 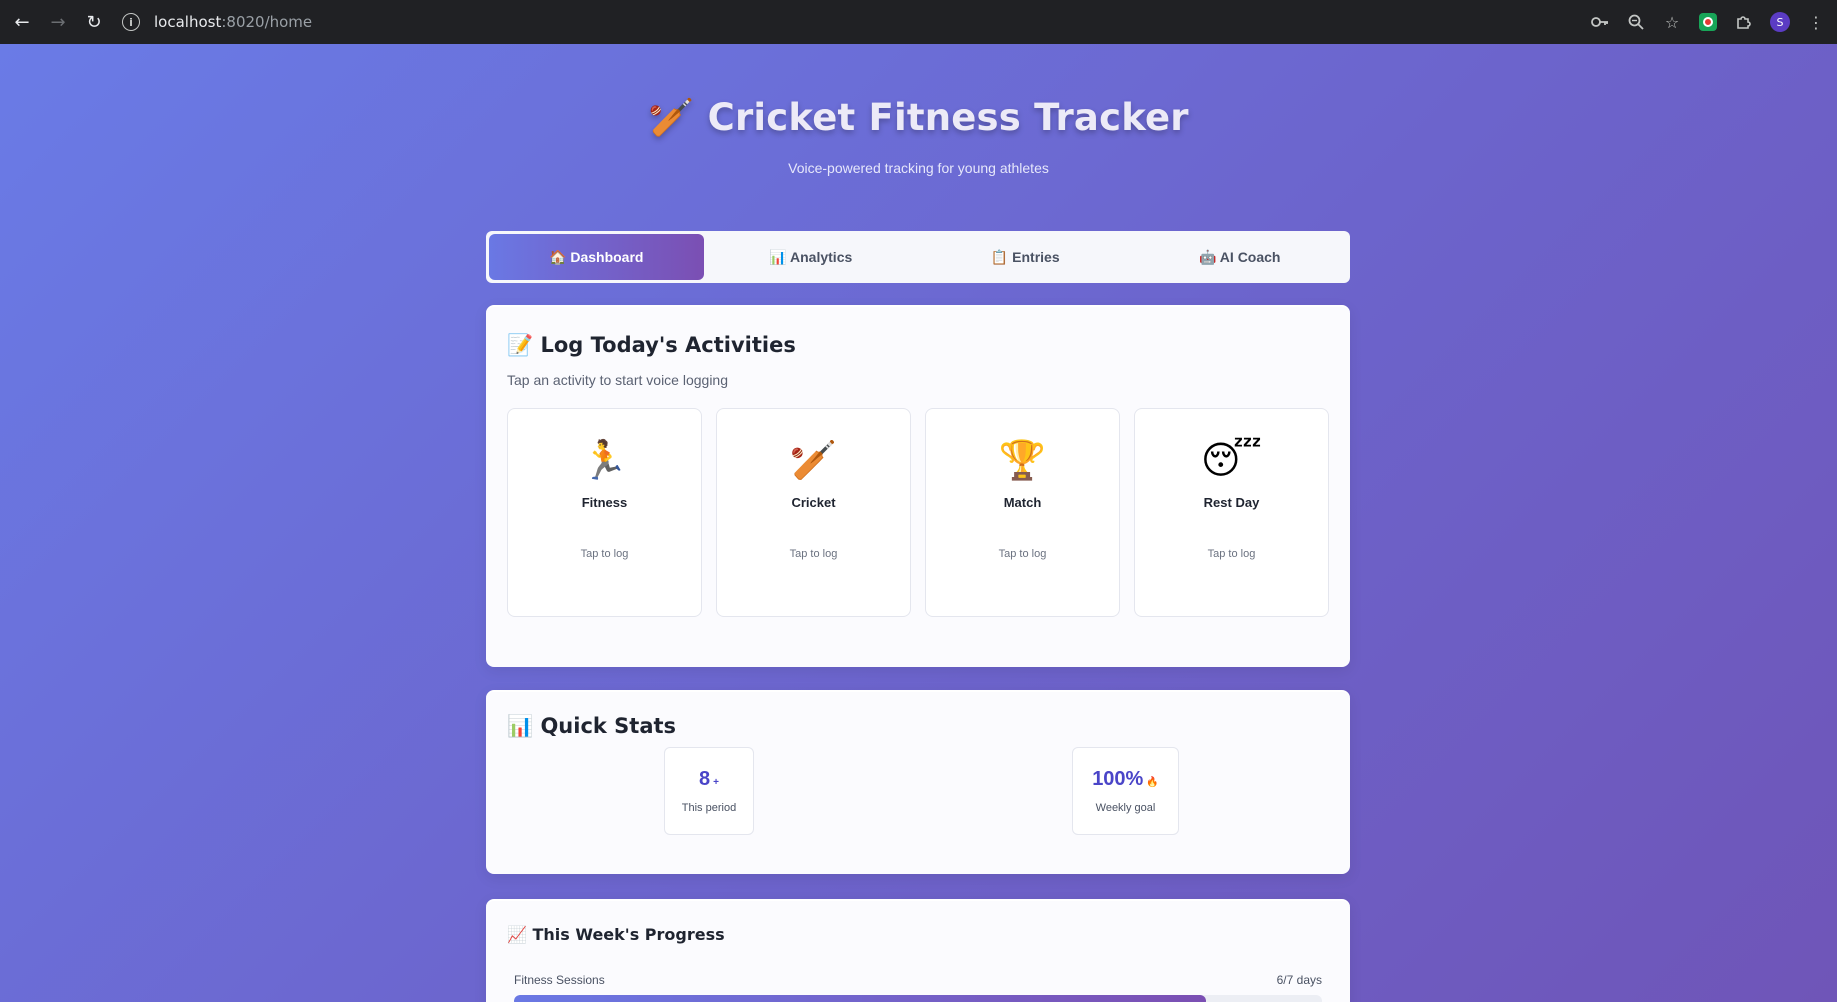 I want to click on progress-bar-fill, so click(x=860, y=998).